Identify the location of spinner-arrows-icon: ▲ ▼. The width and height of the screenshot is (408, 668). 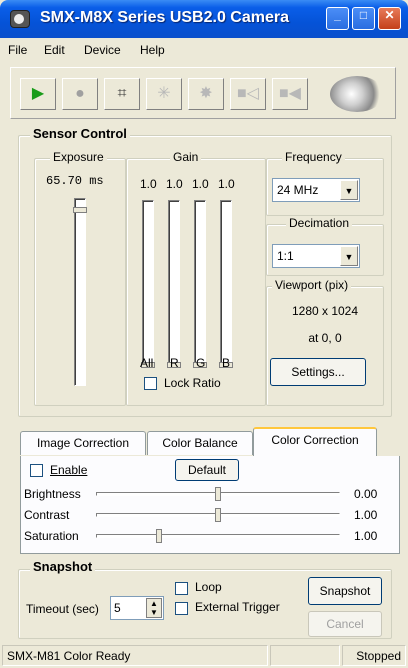
(154, 608).